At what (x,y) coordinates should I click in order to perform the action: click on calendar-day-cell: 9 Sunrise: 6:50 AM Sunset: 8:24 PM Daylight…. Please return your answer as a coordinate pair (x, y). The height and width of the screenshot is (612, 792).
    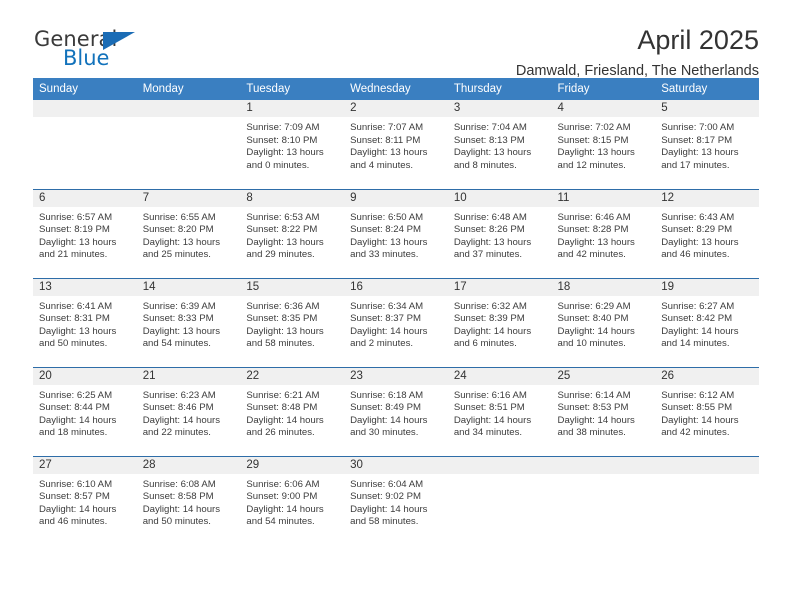
    Looking at the image, I should click on (396, 233).